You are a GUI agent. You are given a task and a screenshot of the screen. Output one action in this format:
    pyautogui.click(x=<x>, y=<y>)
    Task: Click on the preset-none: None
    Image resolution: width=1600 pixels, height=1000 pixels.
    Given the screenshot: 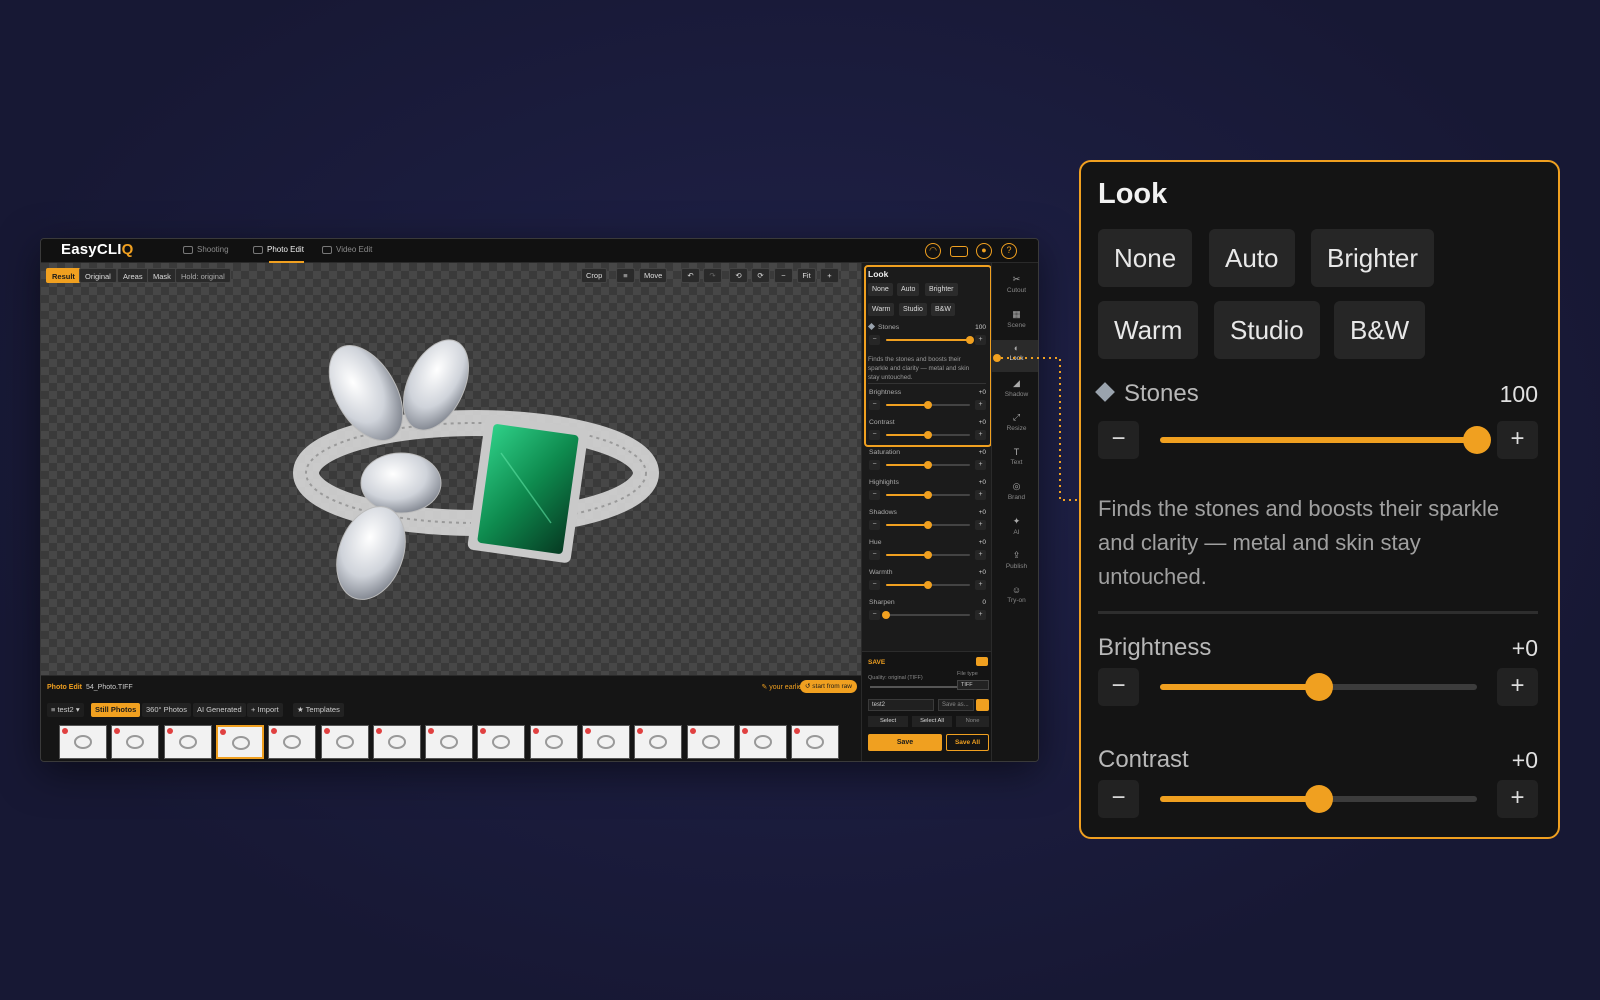 What is the action you would take?
    pyautogui.click(x=880, y=289)
    